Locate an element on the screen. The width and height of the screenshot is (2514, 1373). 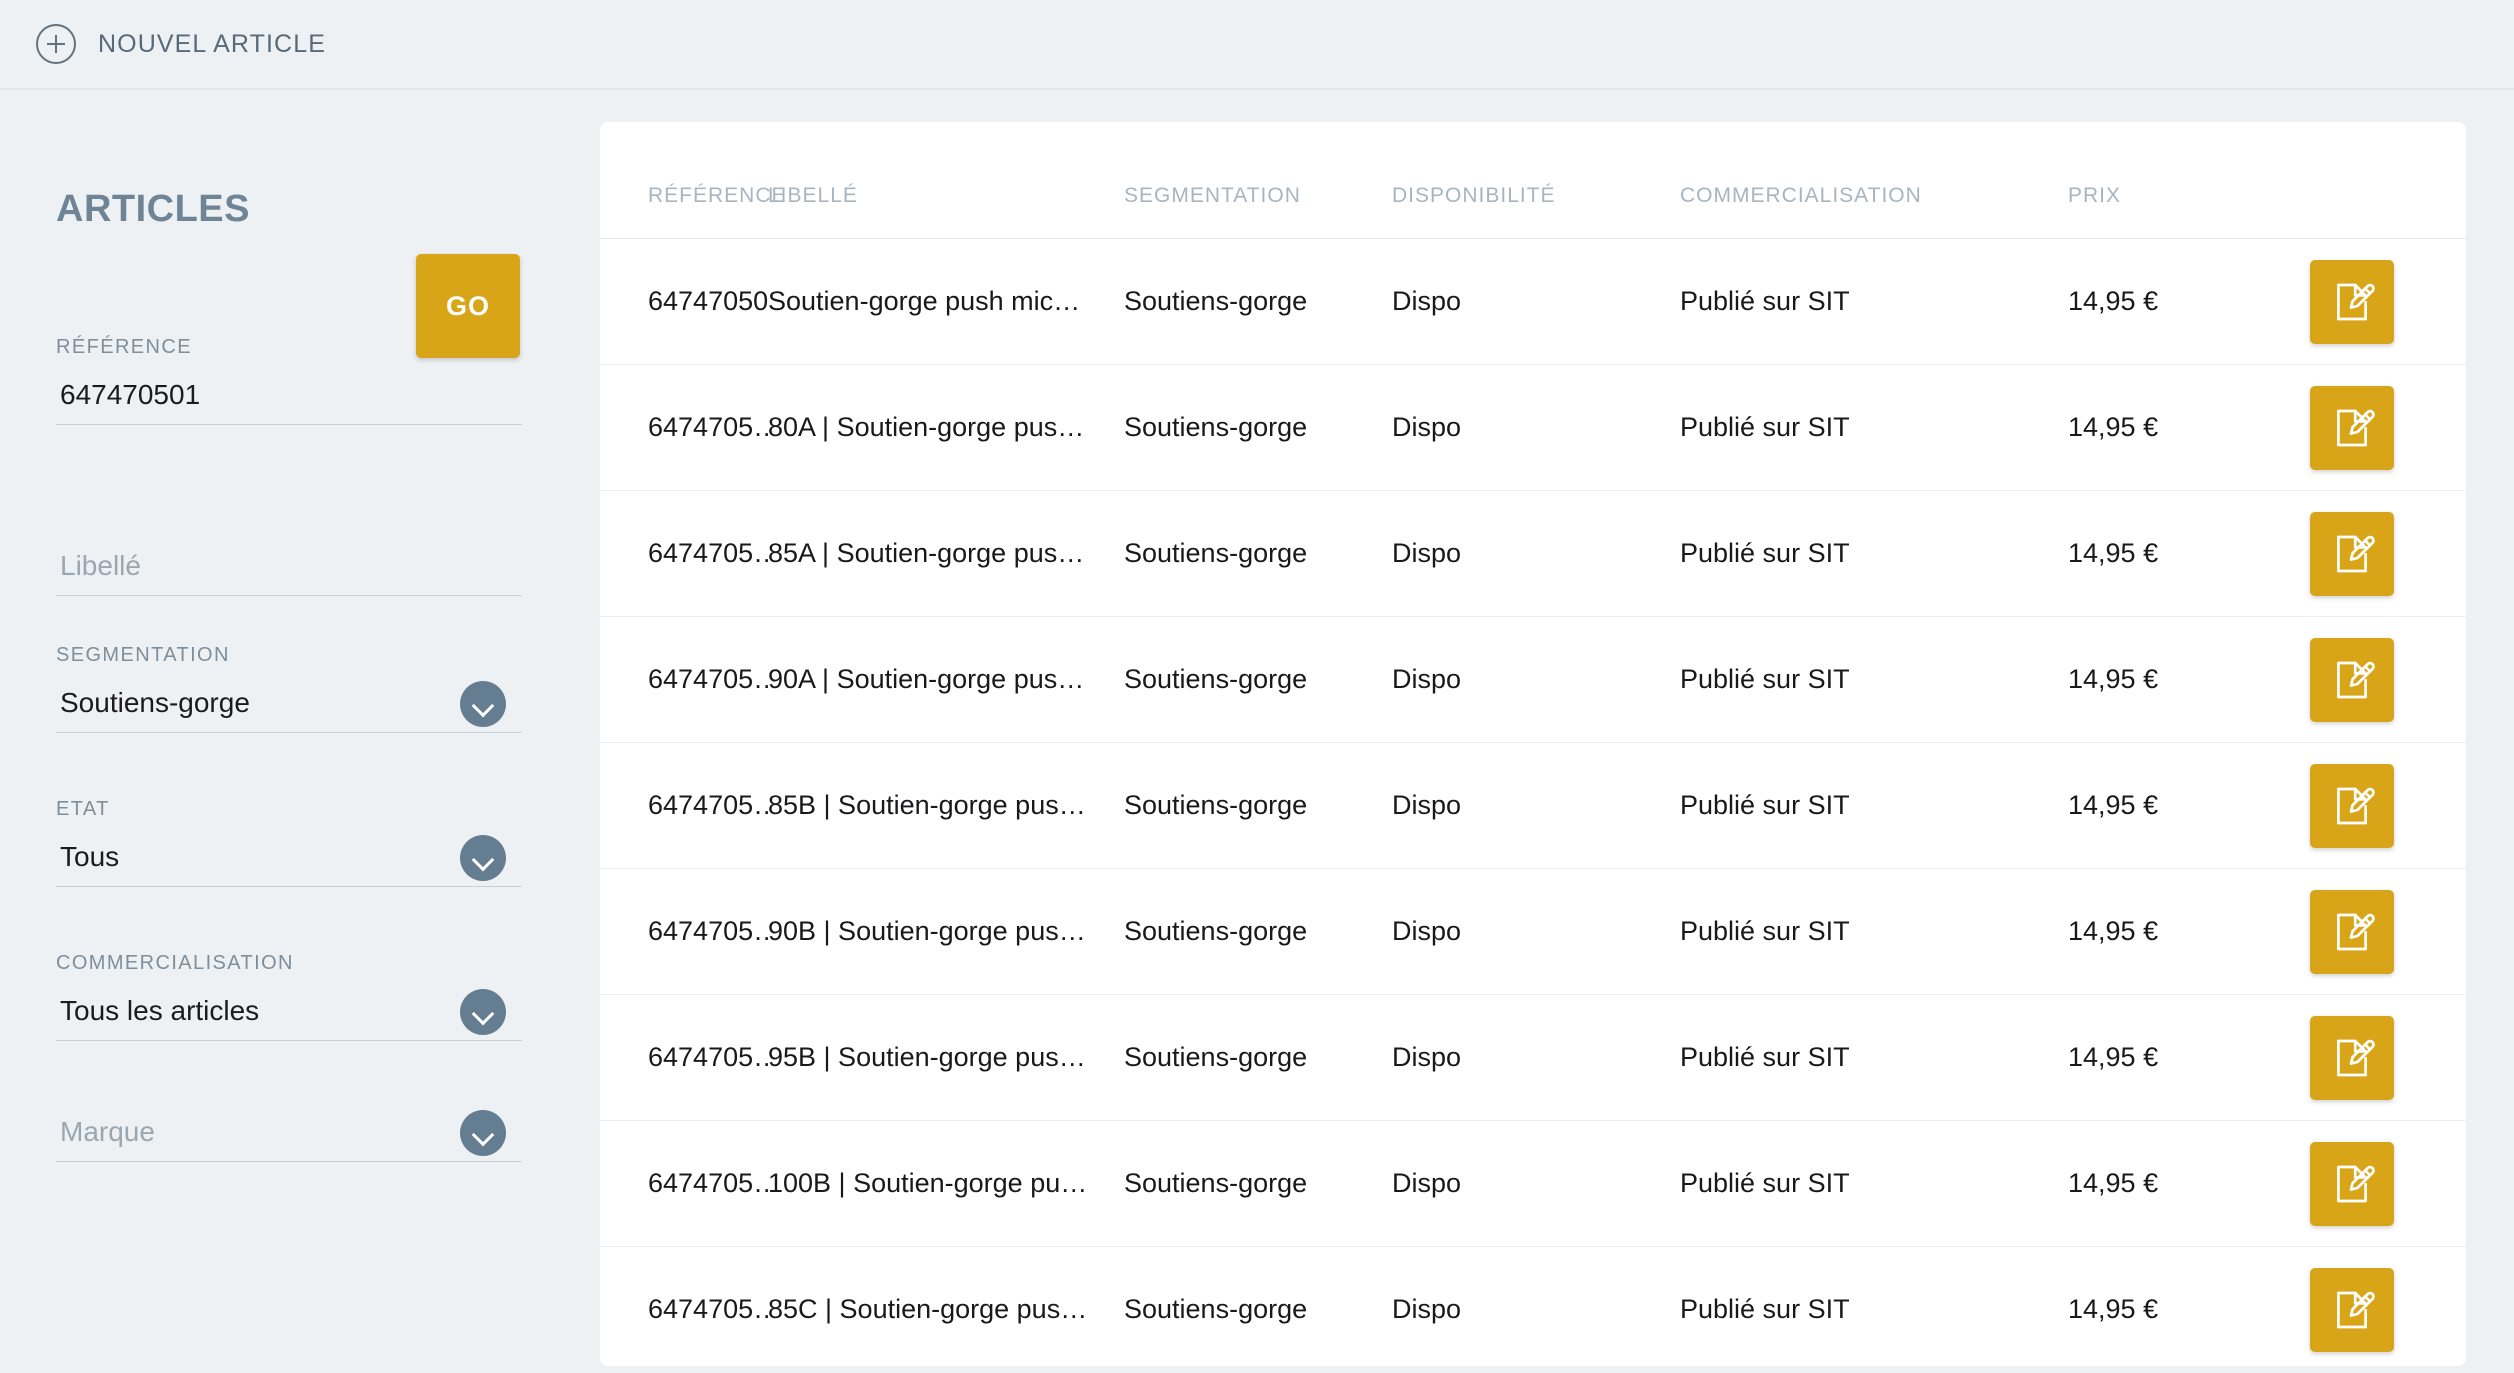
filter-marque-select: Marque is located at coordinates (289, 1136).